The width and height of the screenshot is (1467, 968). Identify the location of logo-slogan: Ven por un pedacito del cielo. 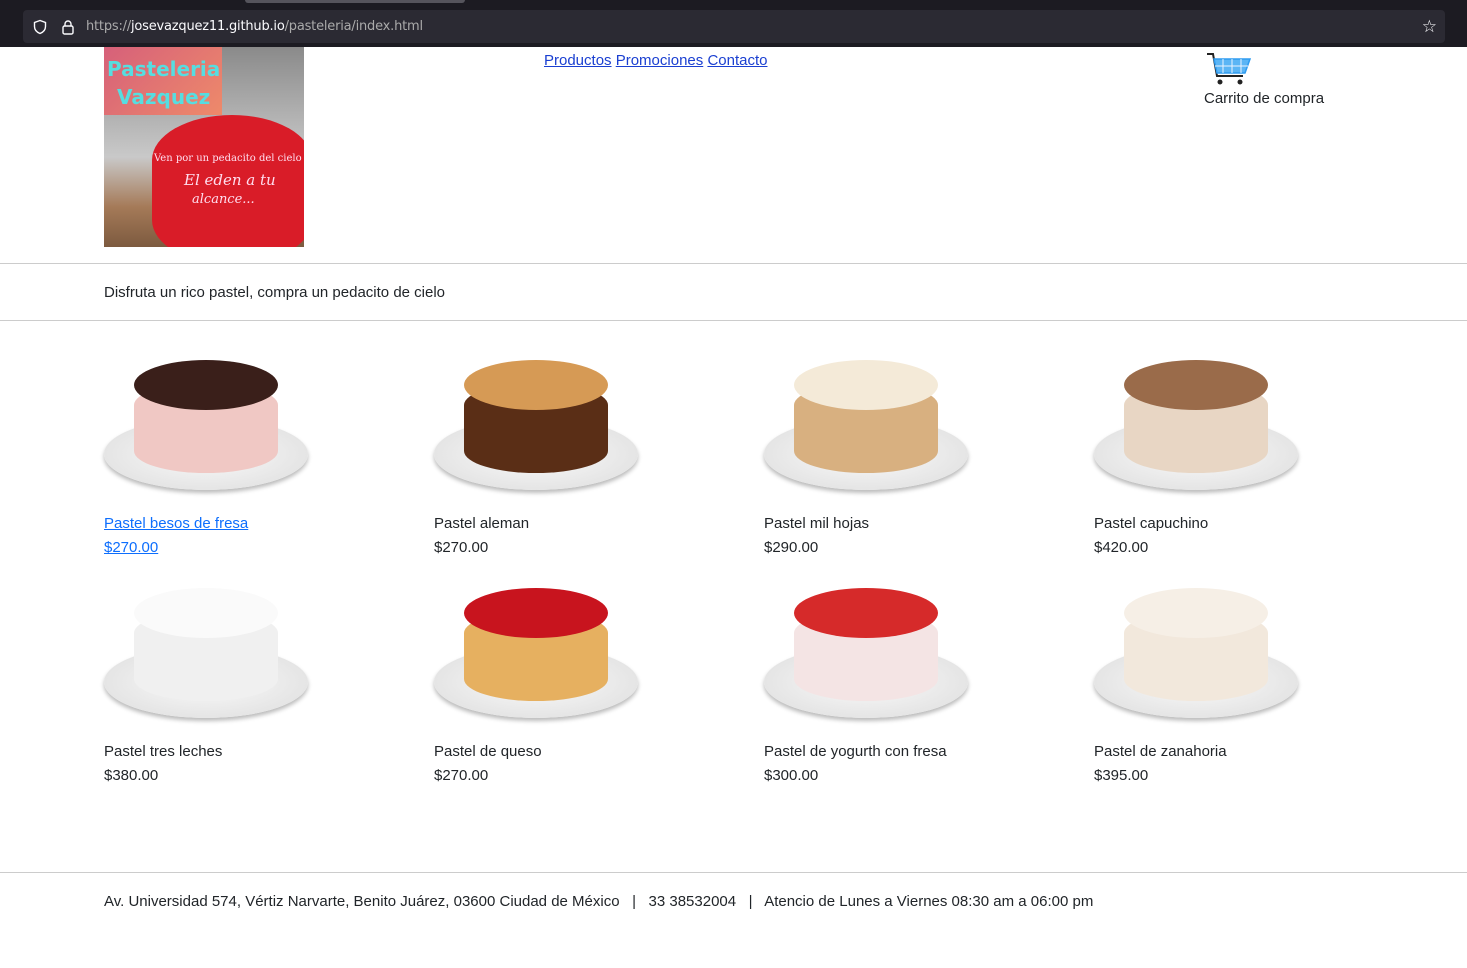
(228, 158).